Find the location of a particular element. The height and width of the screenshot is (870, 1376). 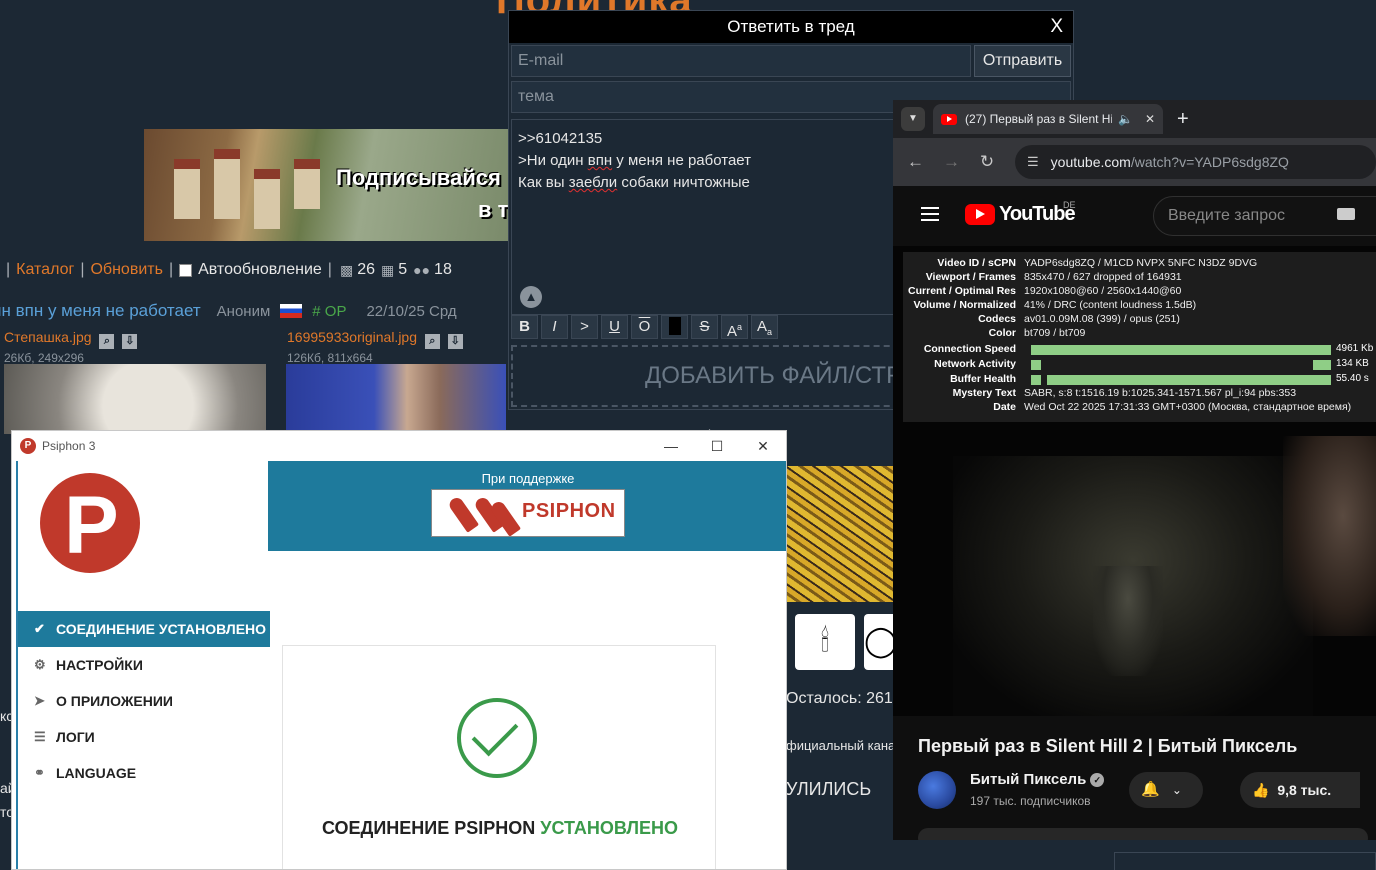

description-box is located at coordinates (1143, 834).